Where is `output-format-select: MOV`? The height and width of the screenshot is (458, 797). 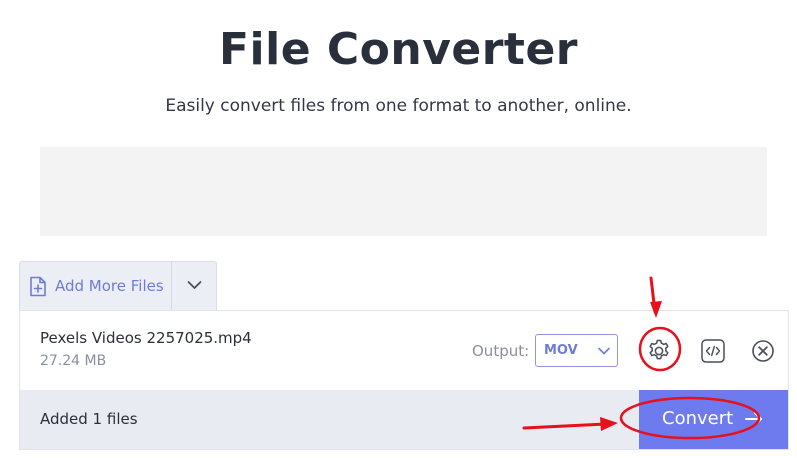 output-format-select: MOV is located at coordinates (576, 350).